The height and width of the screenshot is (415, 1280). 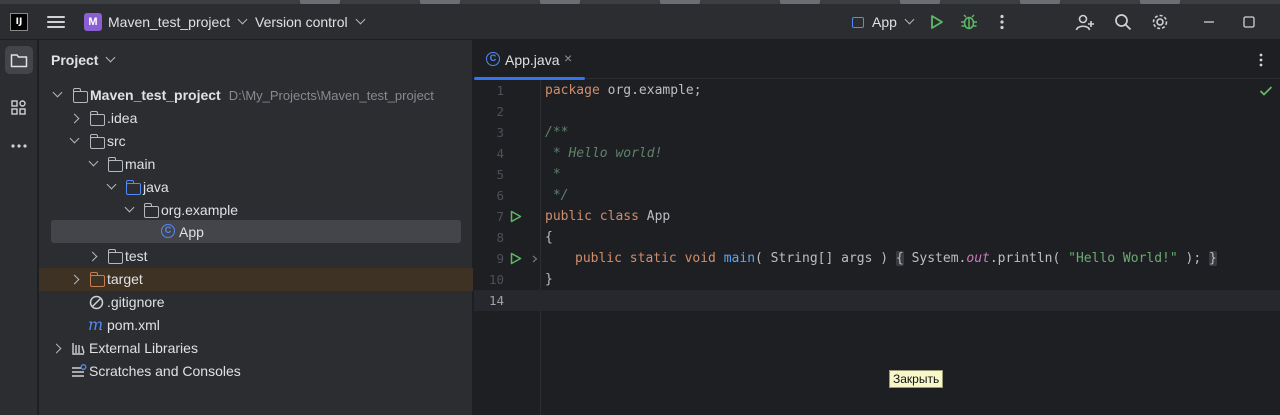 I want to click on more-horizontal-icon, so click(x=19, y=146).